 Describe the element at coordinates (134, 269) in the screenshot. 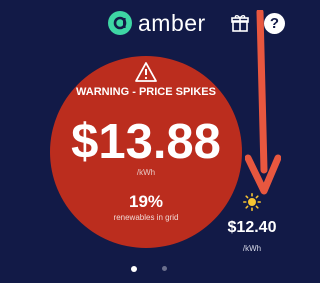

I see `page-dot-active` at that location.